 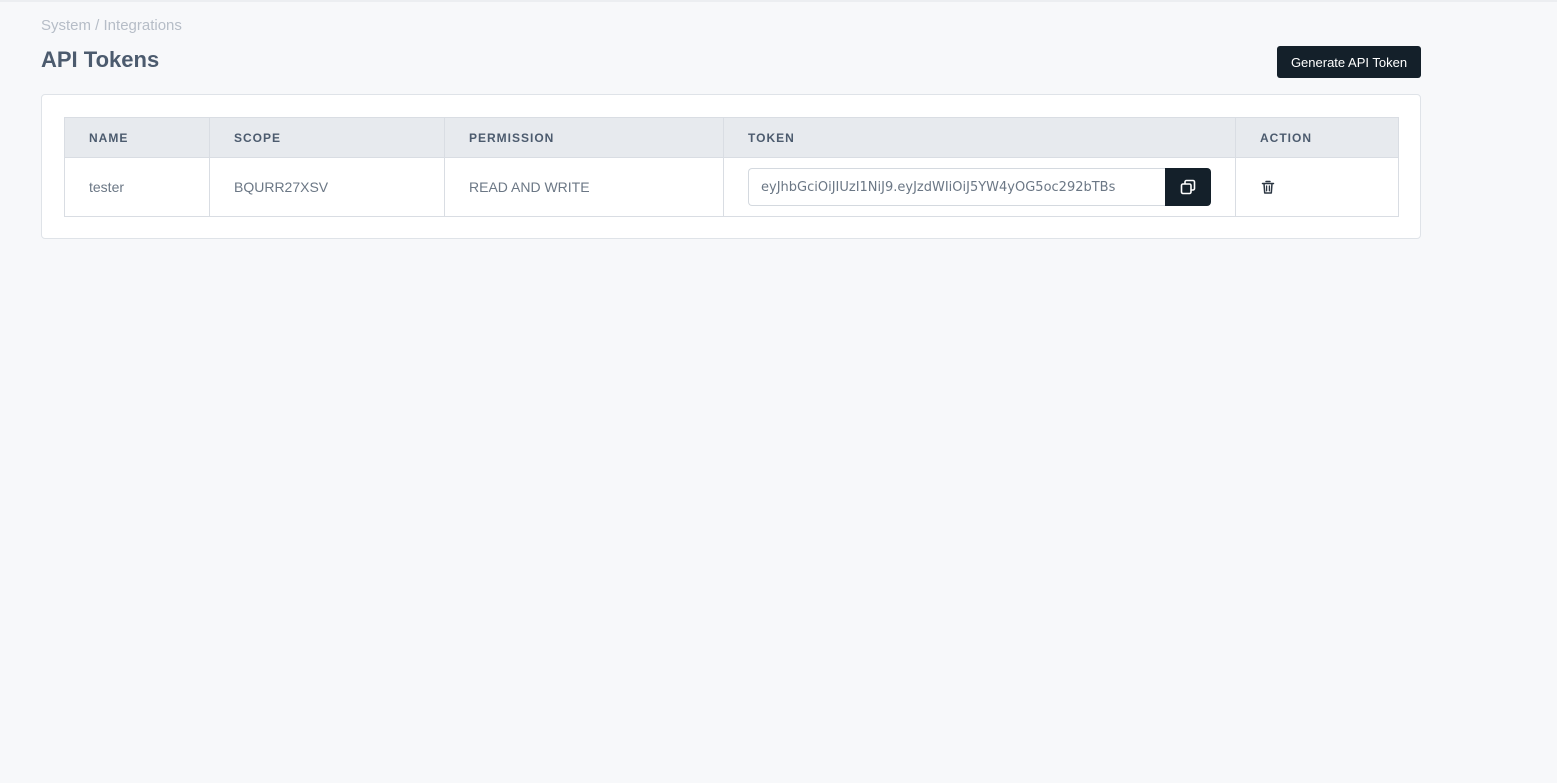 I want to click on delete-token-button, so click(x=1268, y=187).